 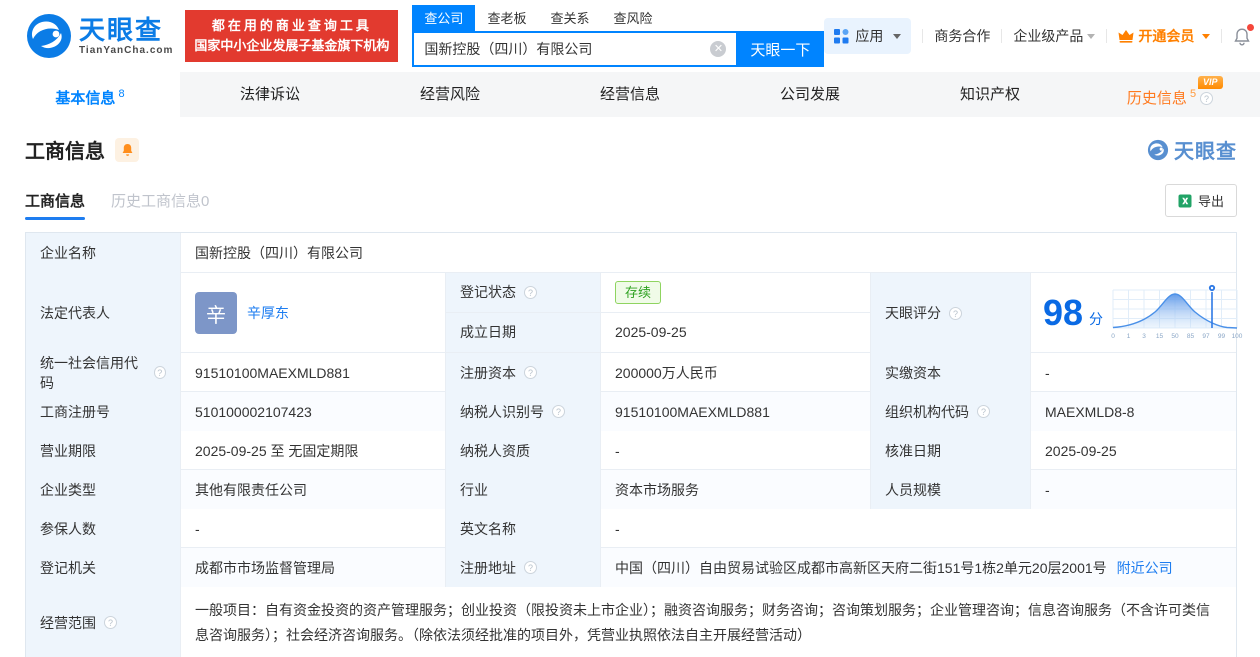 What do you see at coordinates (962, 36) in the screenshot?
I see `menu-cooperation: 商务合作` at bounding box center [962, 36].